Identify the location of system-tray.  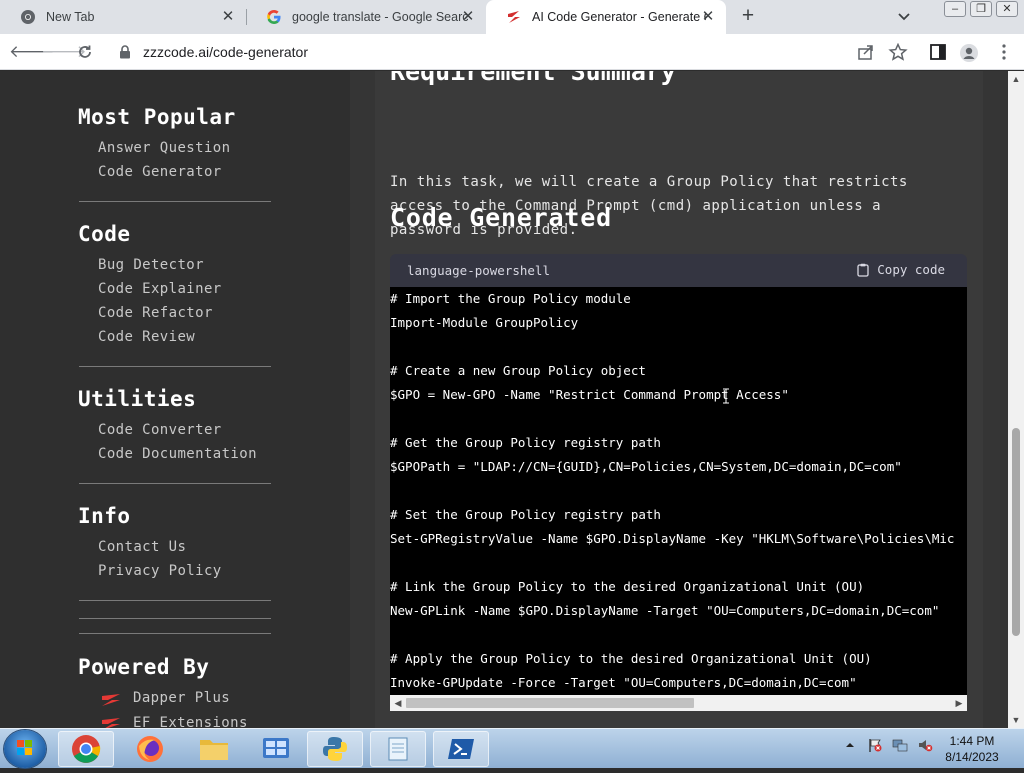
(892, 745).